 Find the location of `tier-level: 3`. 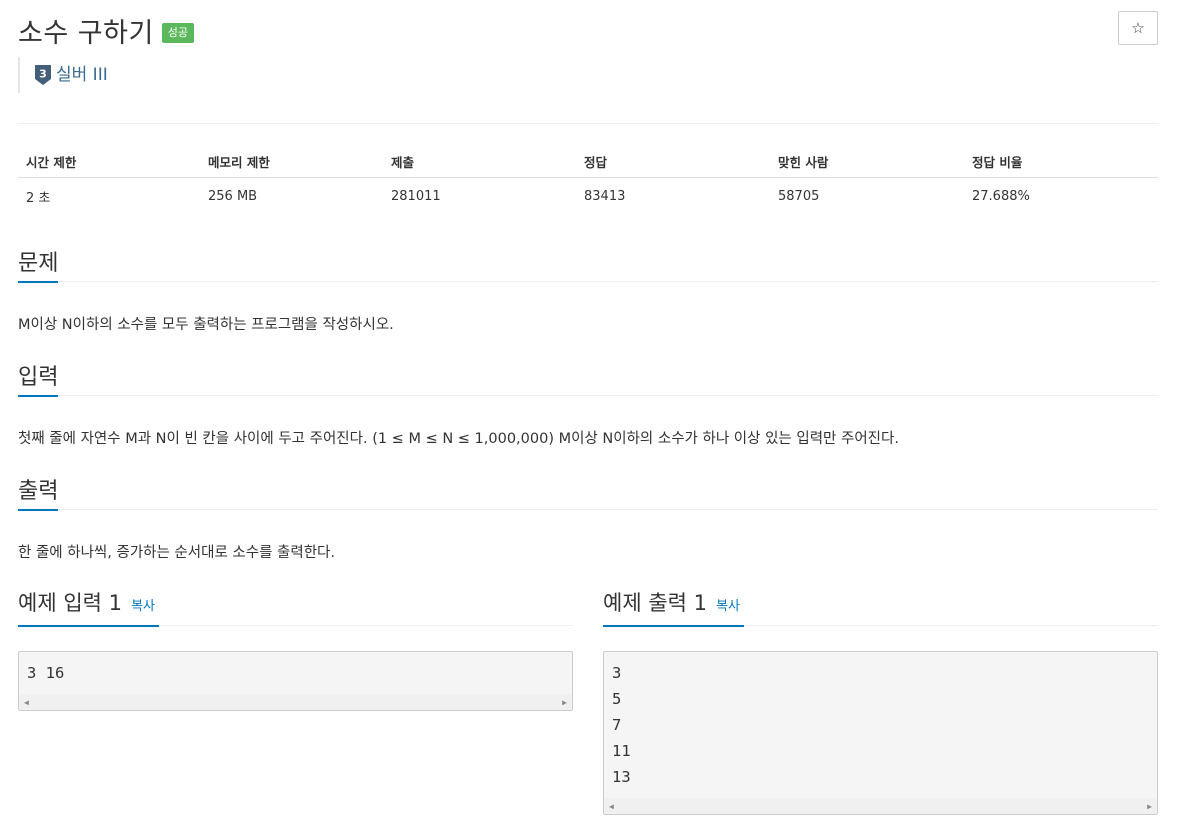

tier-level: 3 is located at coordinates (43, 74).